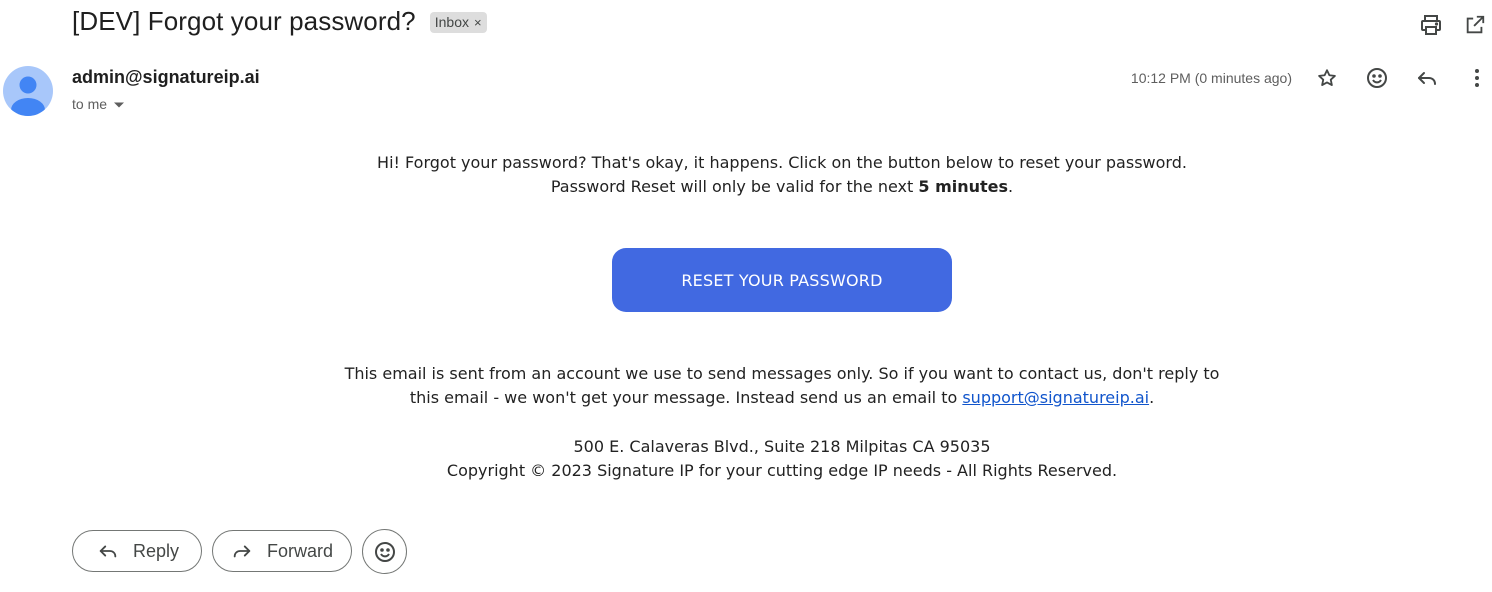 The height and width of the screenshot is (592, 1492). I want to click on top-actions, so click(1446, 25).